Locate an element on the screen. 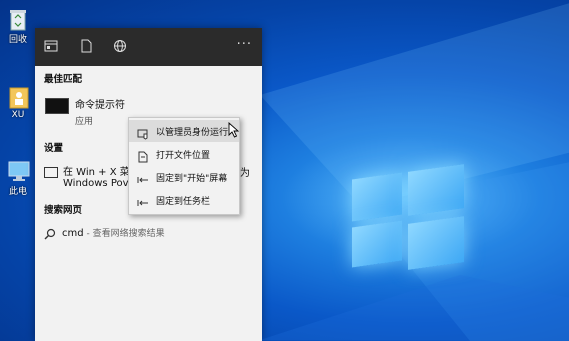 The width and height of the screenshot is (569, 341). web-search-title: 搜索网页 is located at coordinates (63, 210).